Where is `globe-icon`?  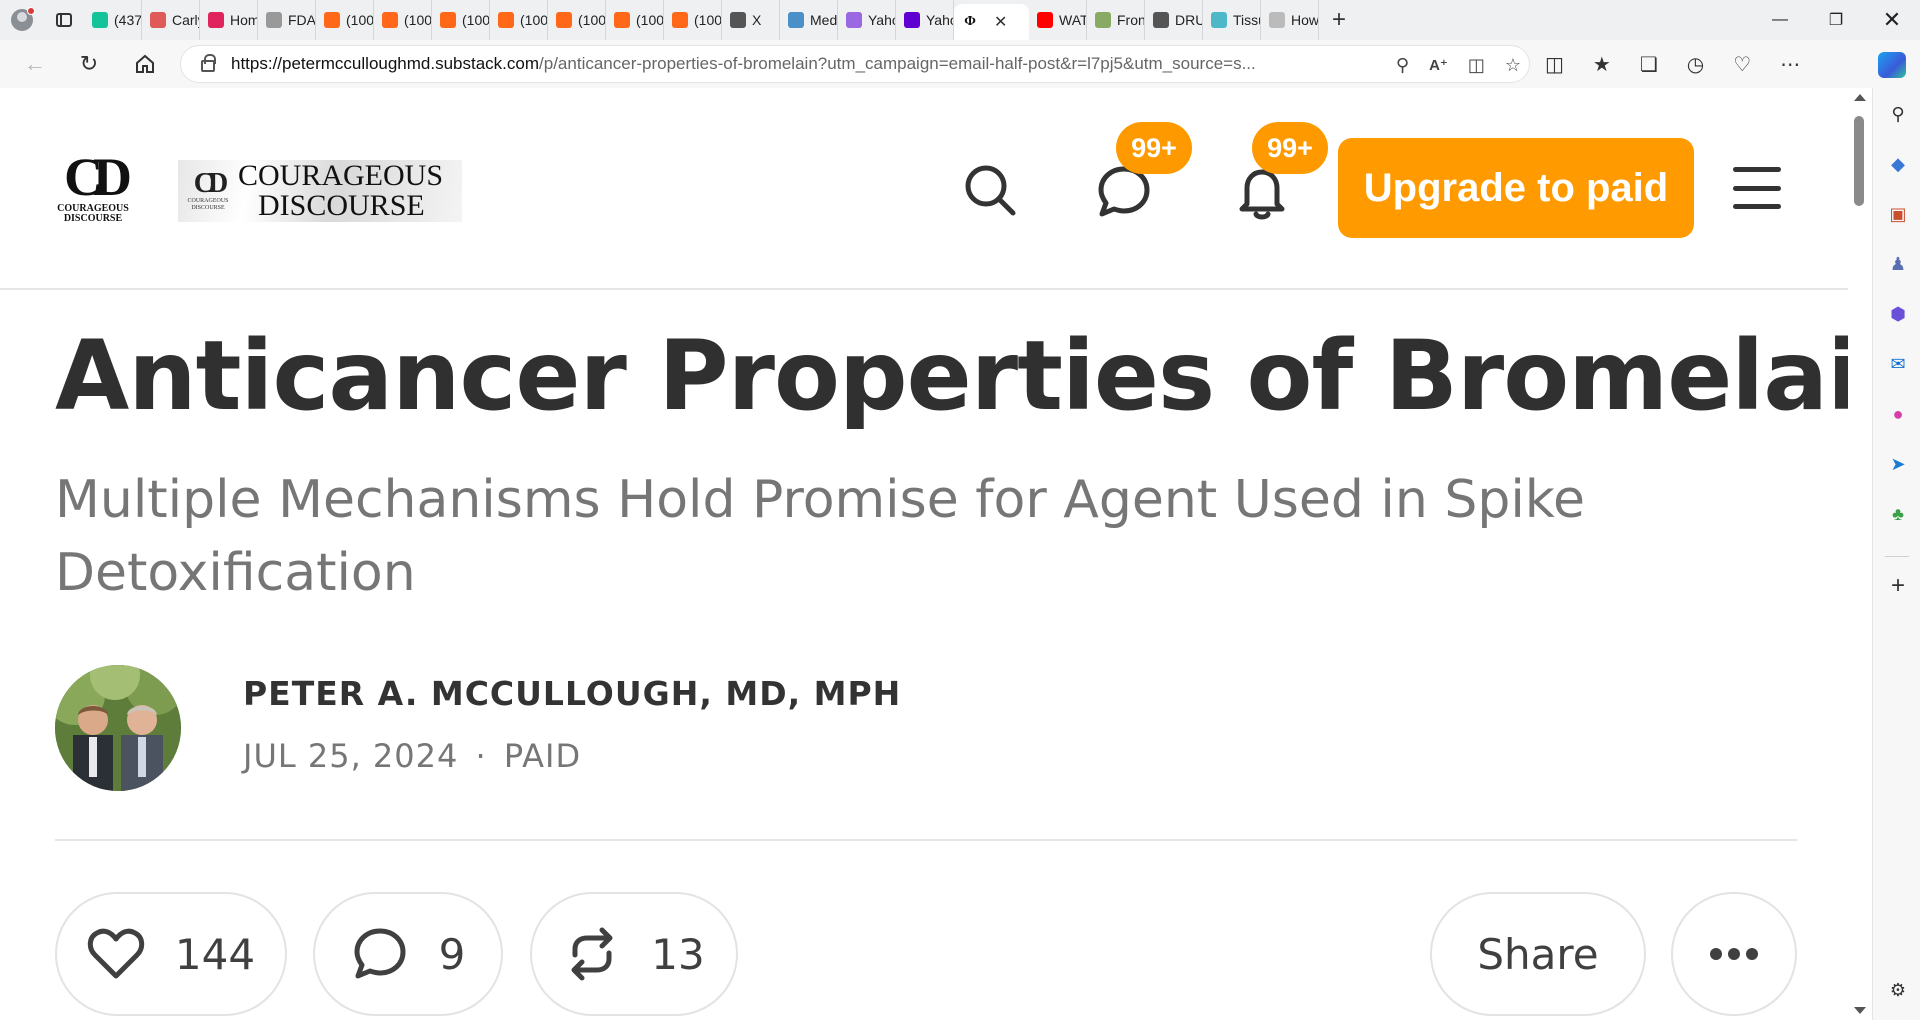 globe-icon is located at coordinates (1277, 20).